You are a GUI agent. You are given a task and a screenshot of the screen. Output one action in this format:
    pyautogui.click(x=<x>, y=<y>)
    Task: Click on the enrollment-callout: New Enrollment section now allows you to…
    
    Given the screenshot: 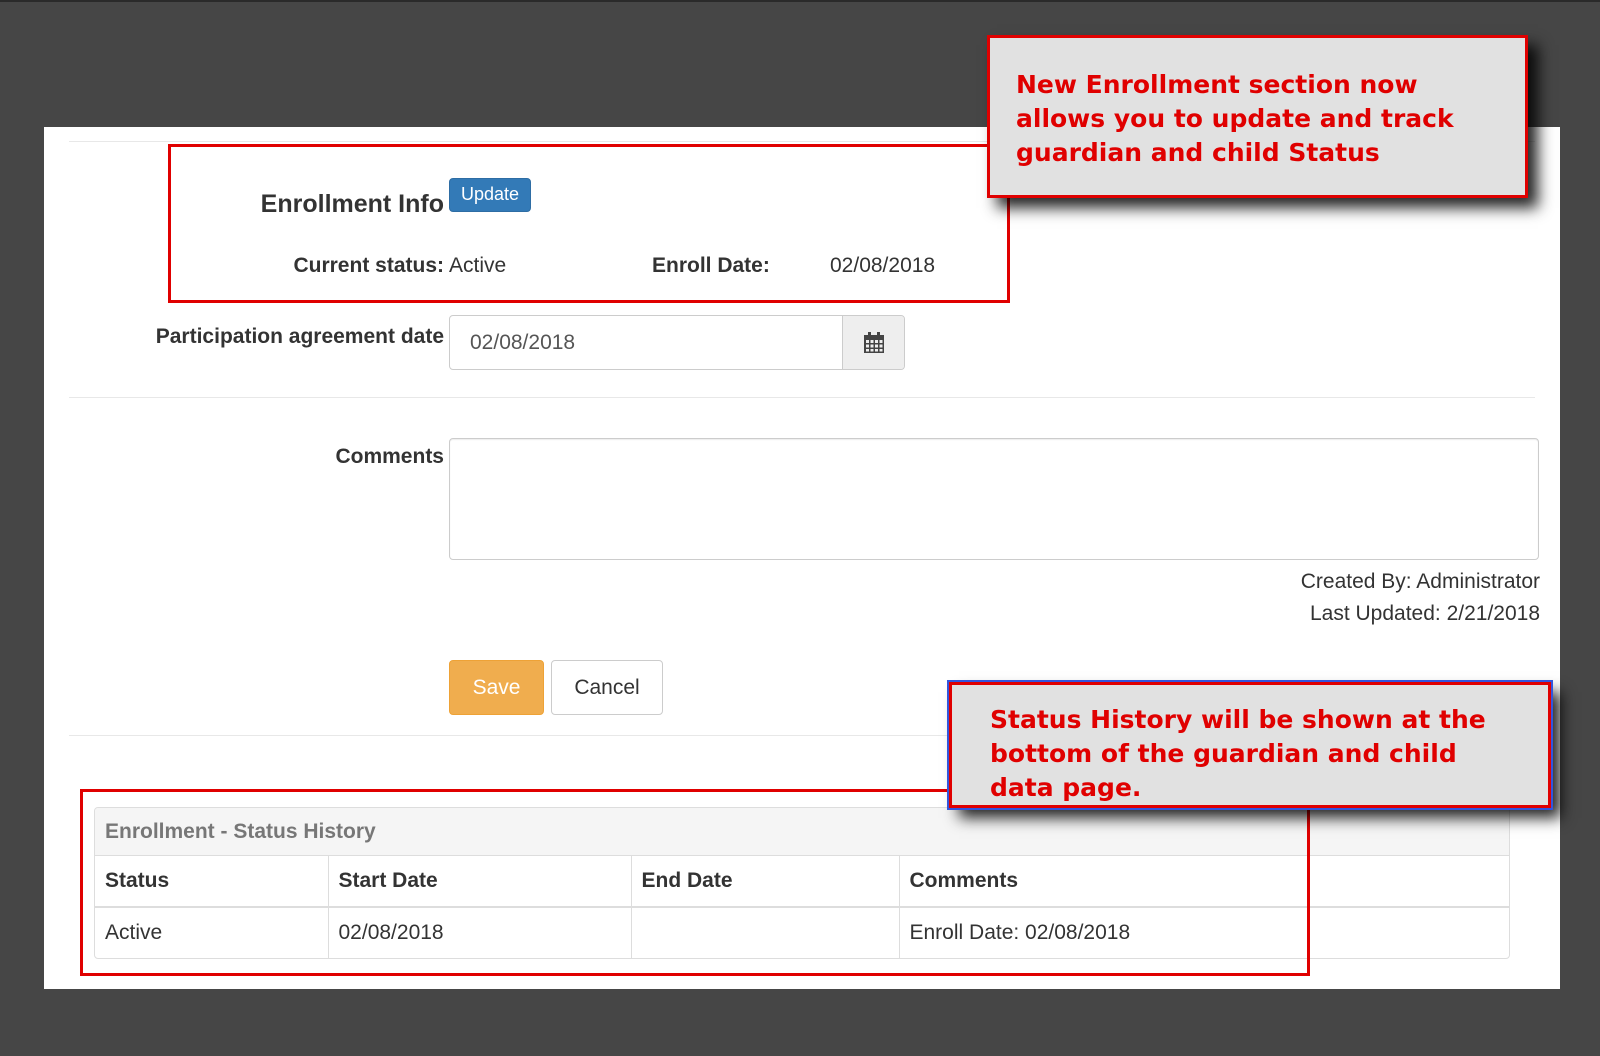 What is the action you would take?
    pyautogui.click(x=1257, y=116)
    